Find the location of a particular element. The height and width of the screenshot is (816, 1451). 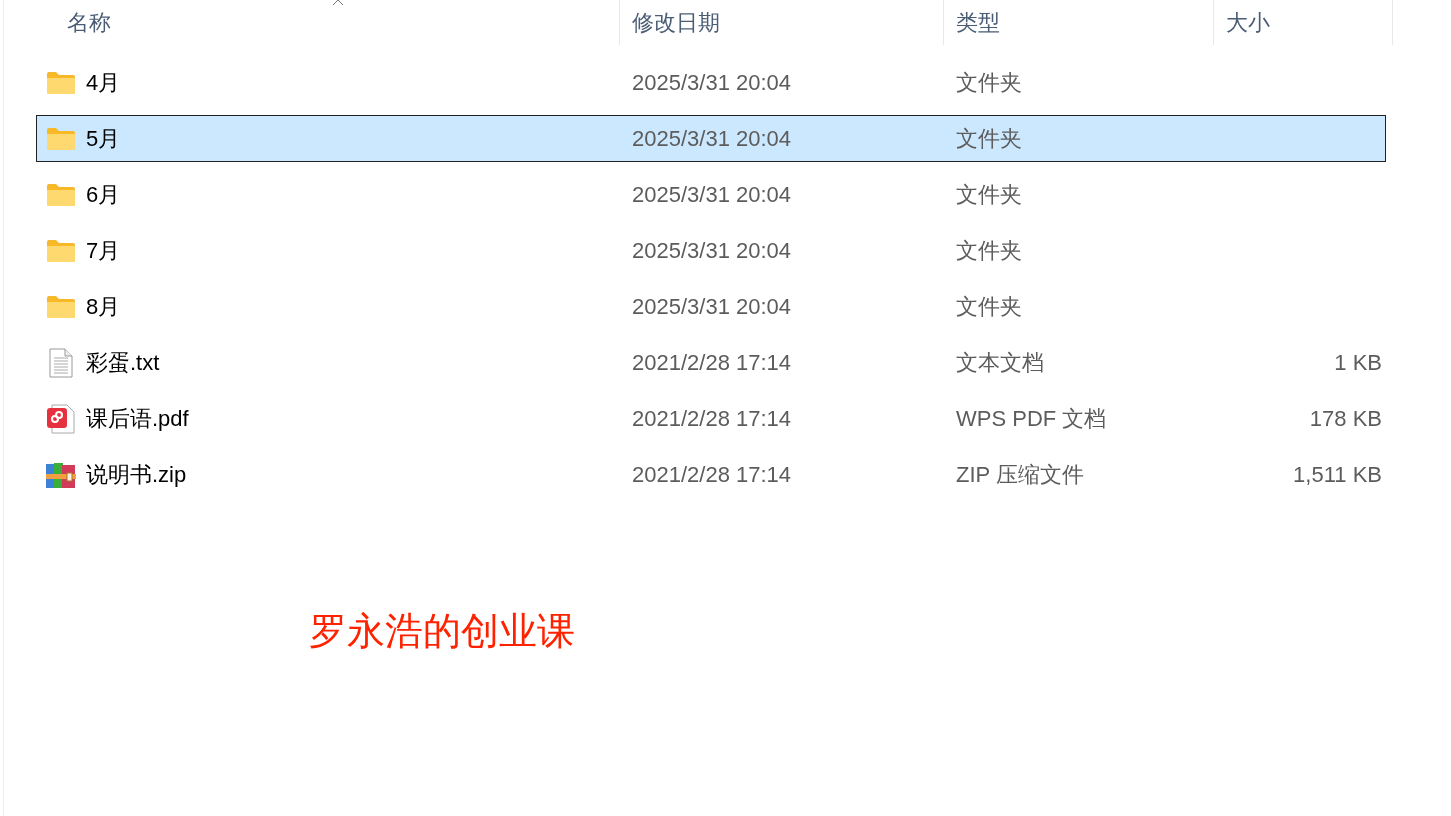

column-header: 类型 is located at coordinates (978, 22).